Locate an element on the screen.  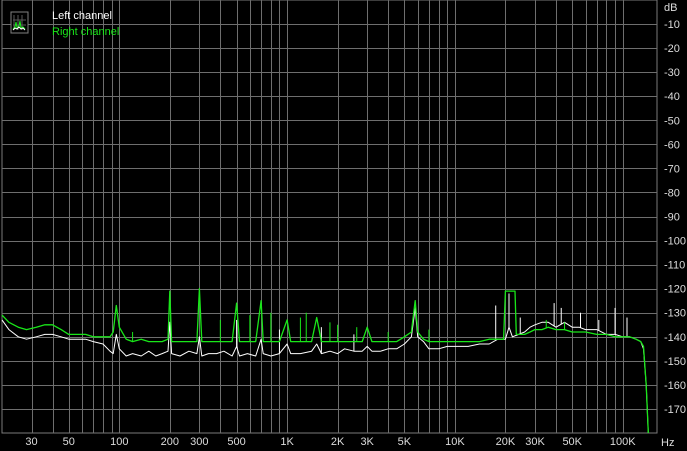
x-tick-label: 1K is located at coordinates (287, 442).